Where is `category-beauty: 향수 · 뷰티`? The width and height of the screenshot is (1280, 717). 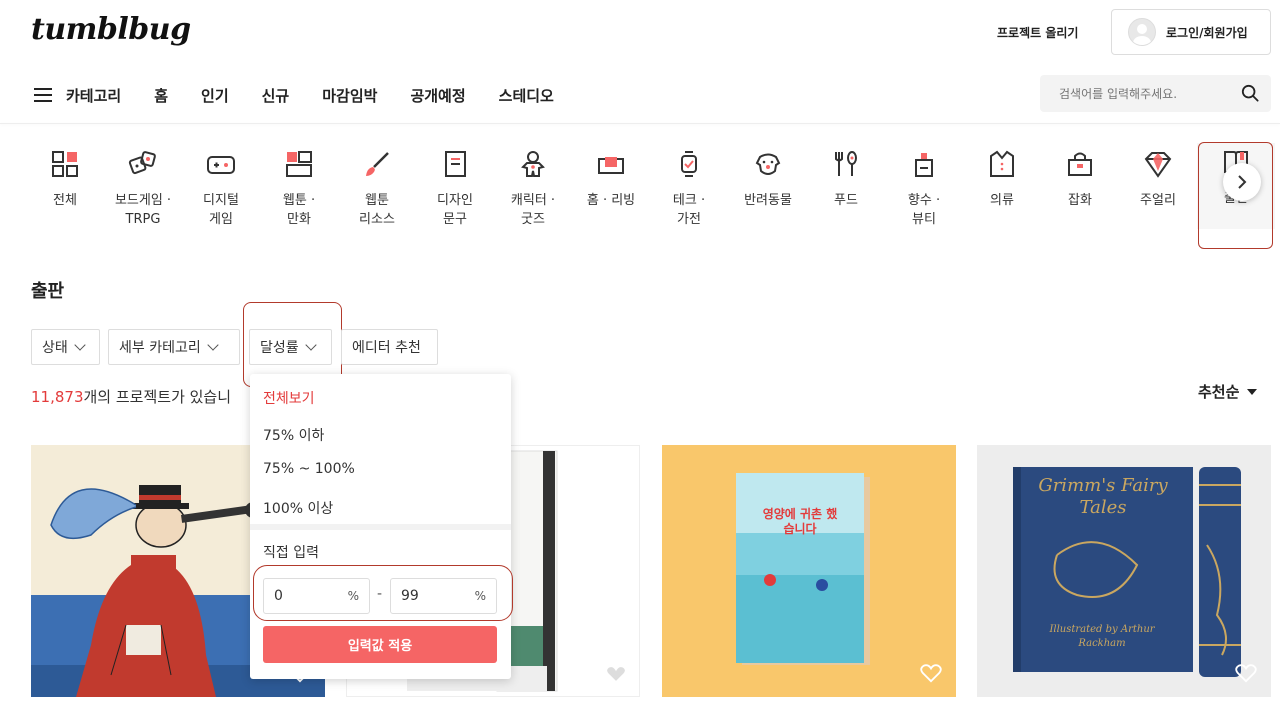 category-beauty: 향수 · 뷰티 is located at coordinates (924, 187).